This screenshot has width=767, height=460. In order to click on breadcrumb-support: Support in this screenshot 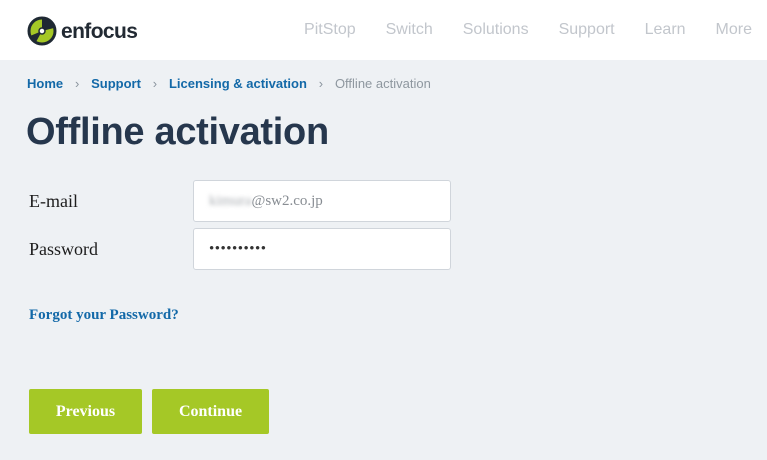, I will do `click(116, 84)`.